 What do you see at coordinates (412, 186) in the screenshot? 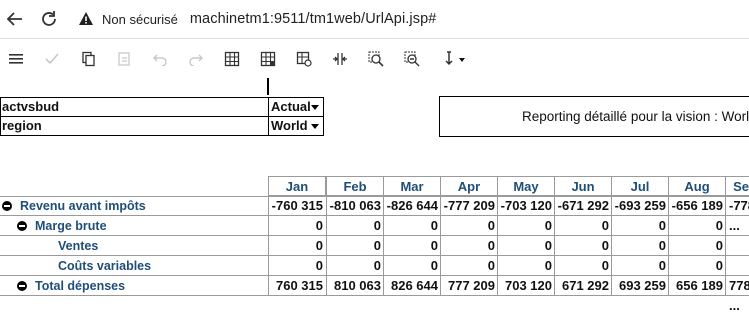
I see `column-header: Mar` at bounding box center [412, 186].